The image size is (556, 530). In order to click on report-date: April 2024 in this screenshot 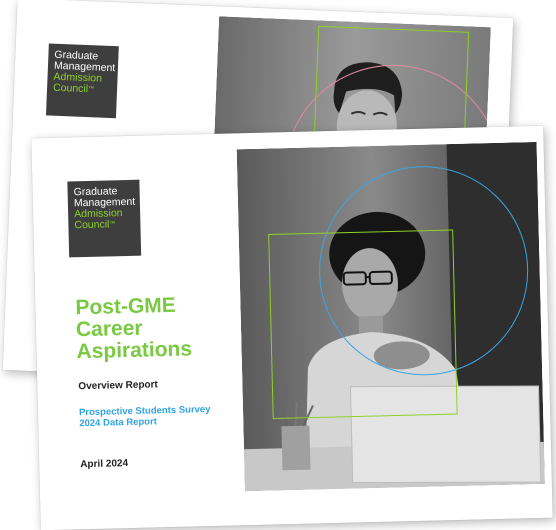, I will do `click(104, 464)`.